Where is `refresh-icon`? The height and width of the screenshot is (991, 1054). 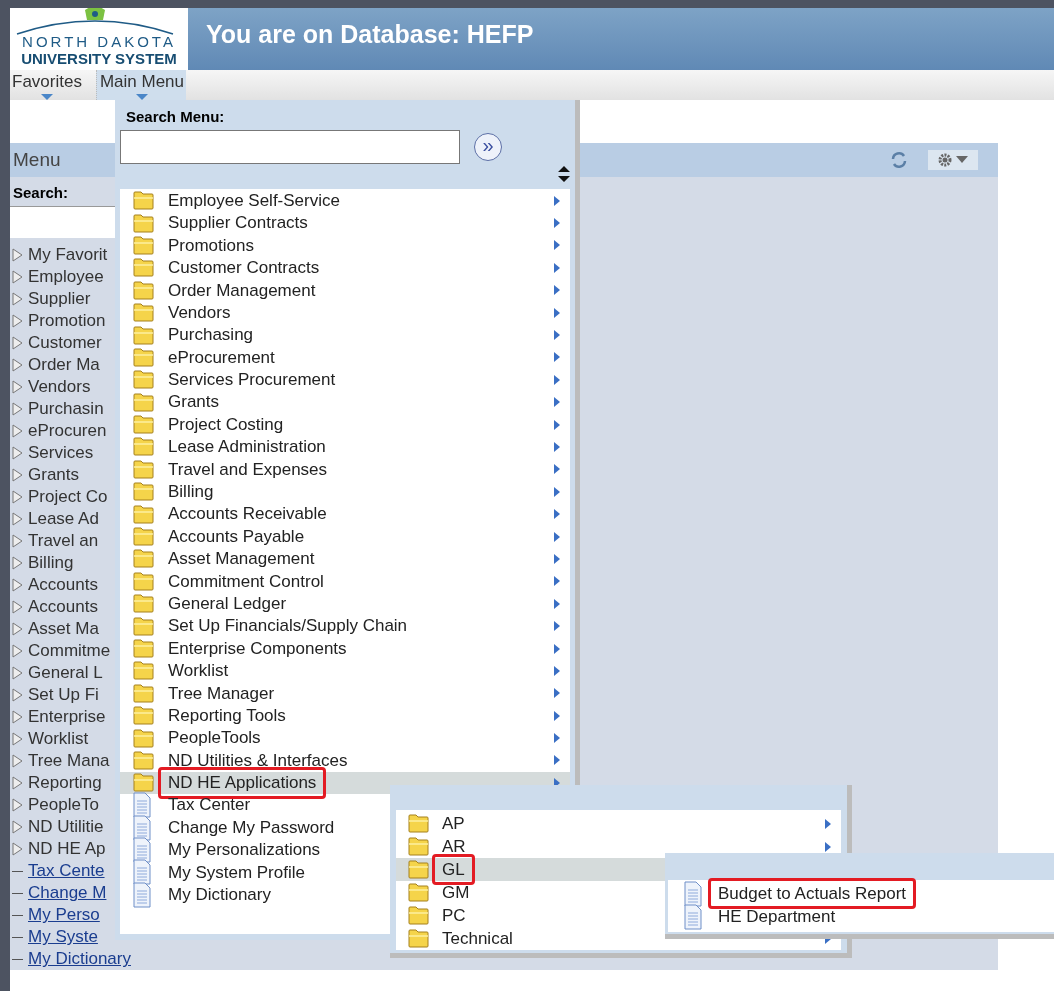 refresh-icon is located at coordinates (899, 159).